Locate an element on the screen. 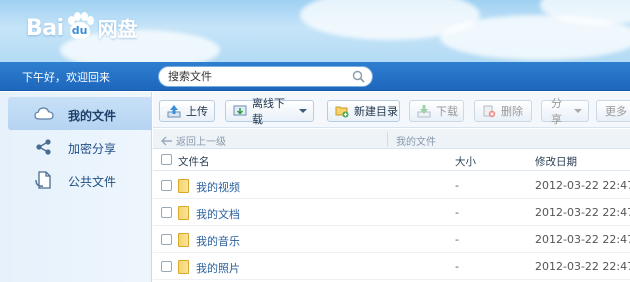  new-folder-button: 新建目录 is located at coordinates (363, 111).